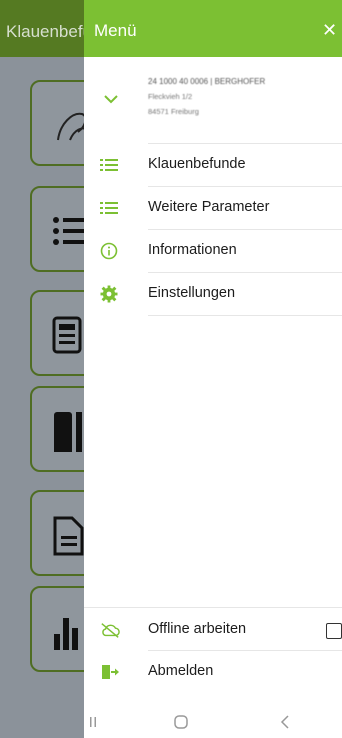  Describe the element at coordinates (170, 96) in the screenshot. I see `profile-line-2: Fleckvieh 1/2` at that location.